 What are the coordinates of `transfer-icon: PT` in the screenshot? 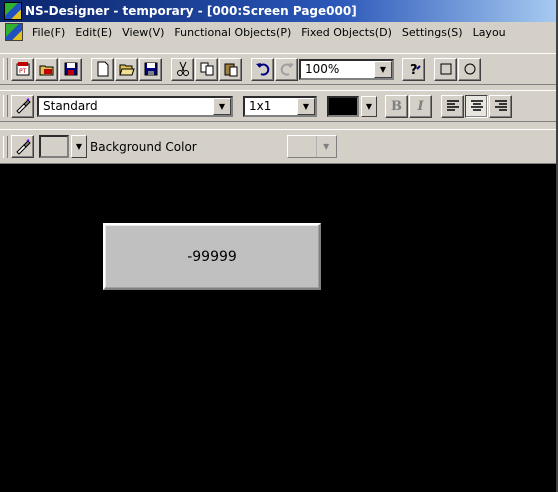 It's located at (22, 69).